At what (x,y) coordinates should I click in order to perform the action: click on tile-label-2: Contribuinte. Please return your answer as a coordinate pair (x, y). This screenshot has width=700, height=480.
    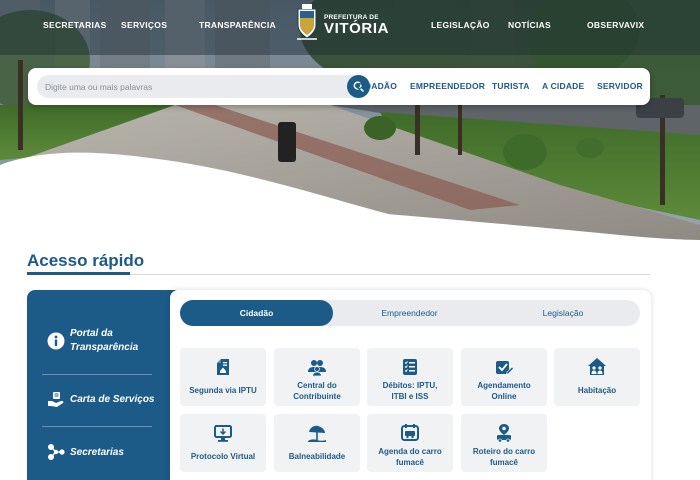
    Looking at the image, I should click on (317, 396).